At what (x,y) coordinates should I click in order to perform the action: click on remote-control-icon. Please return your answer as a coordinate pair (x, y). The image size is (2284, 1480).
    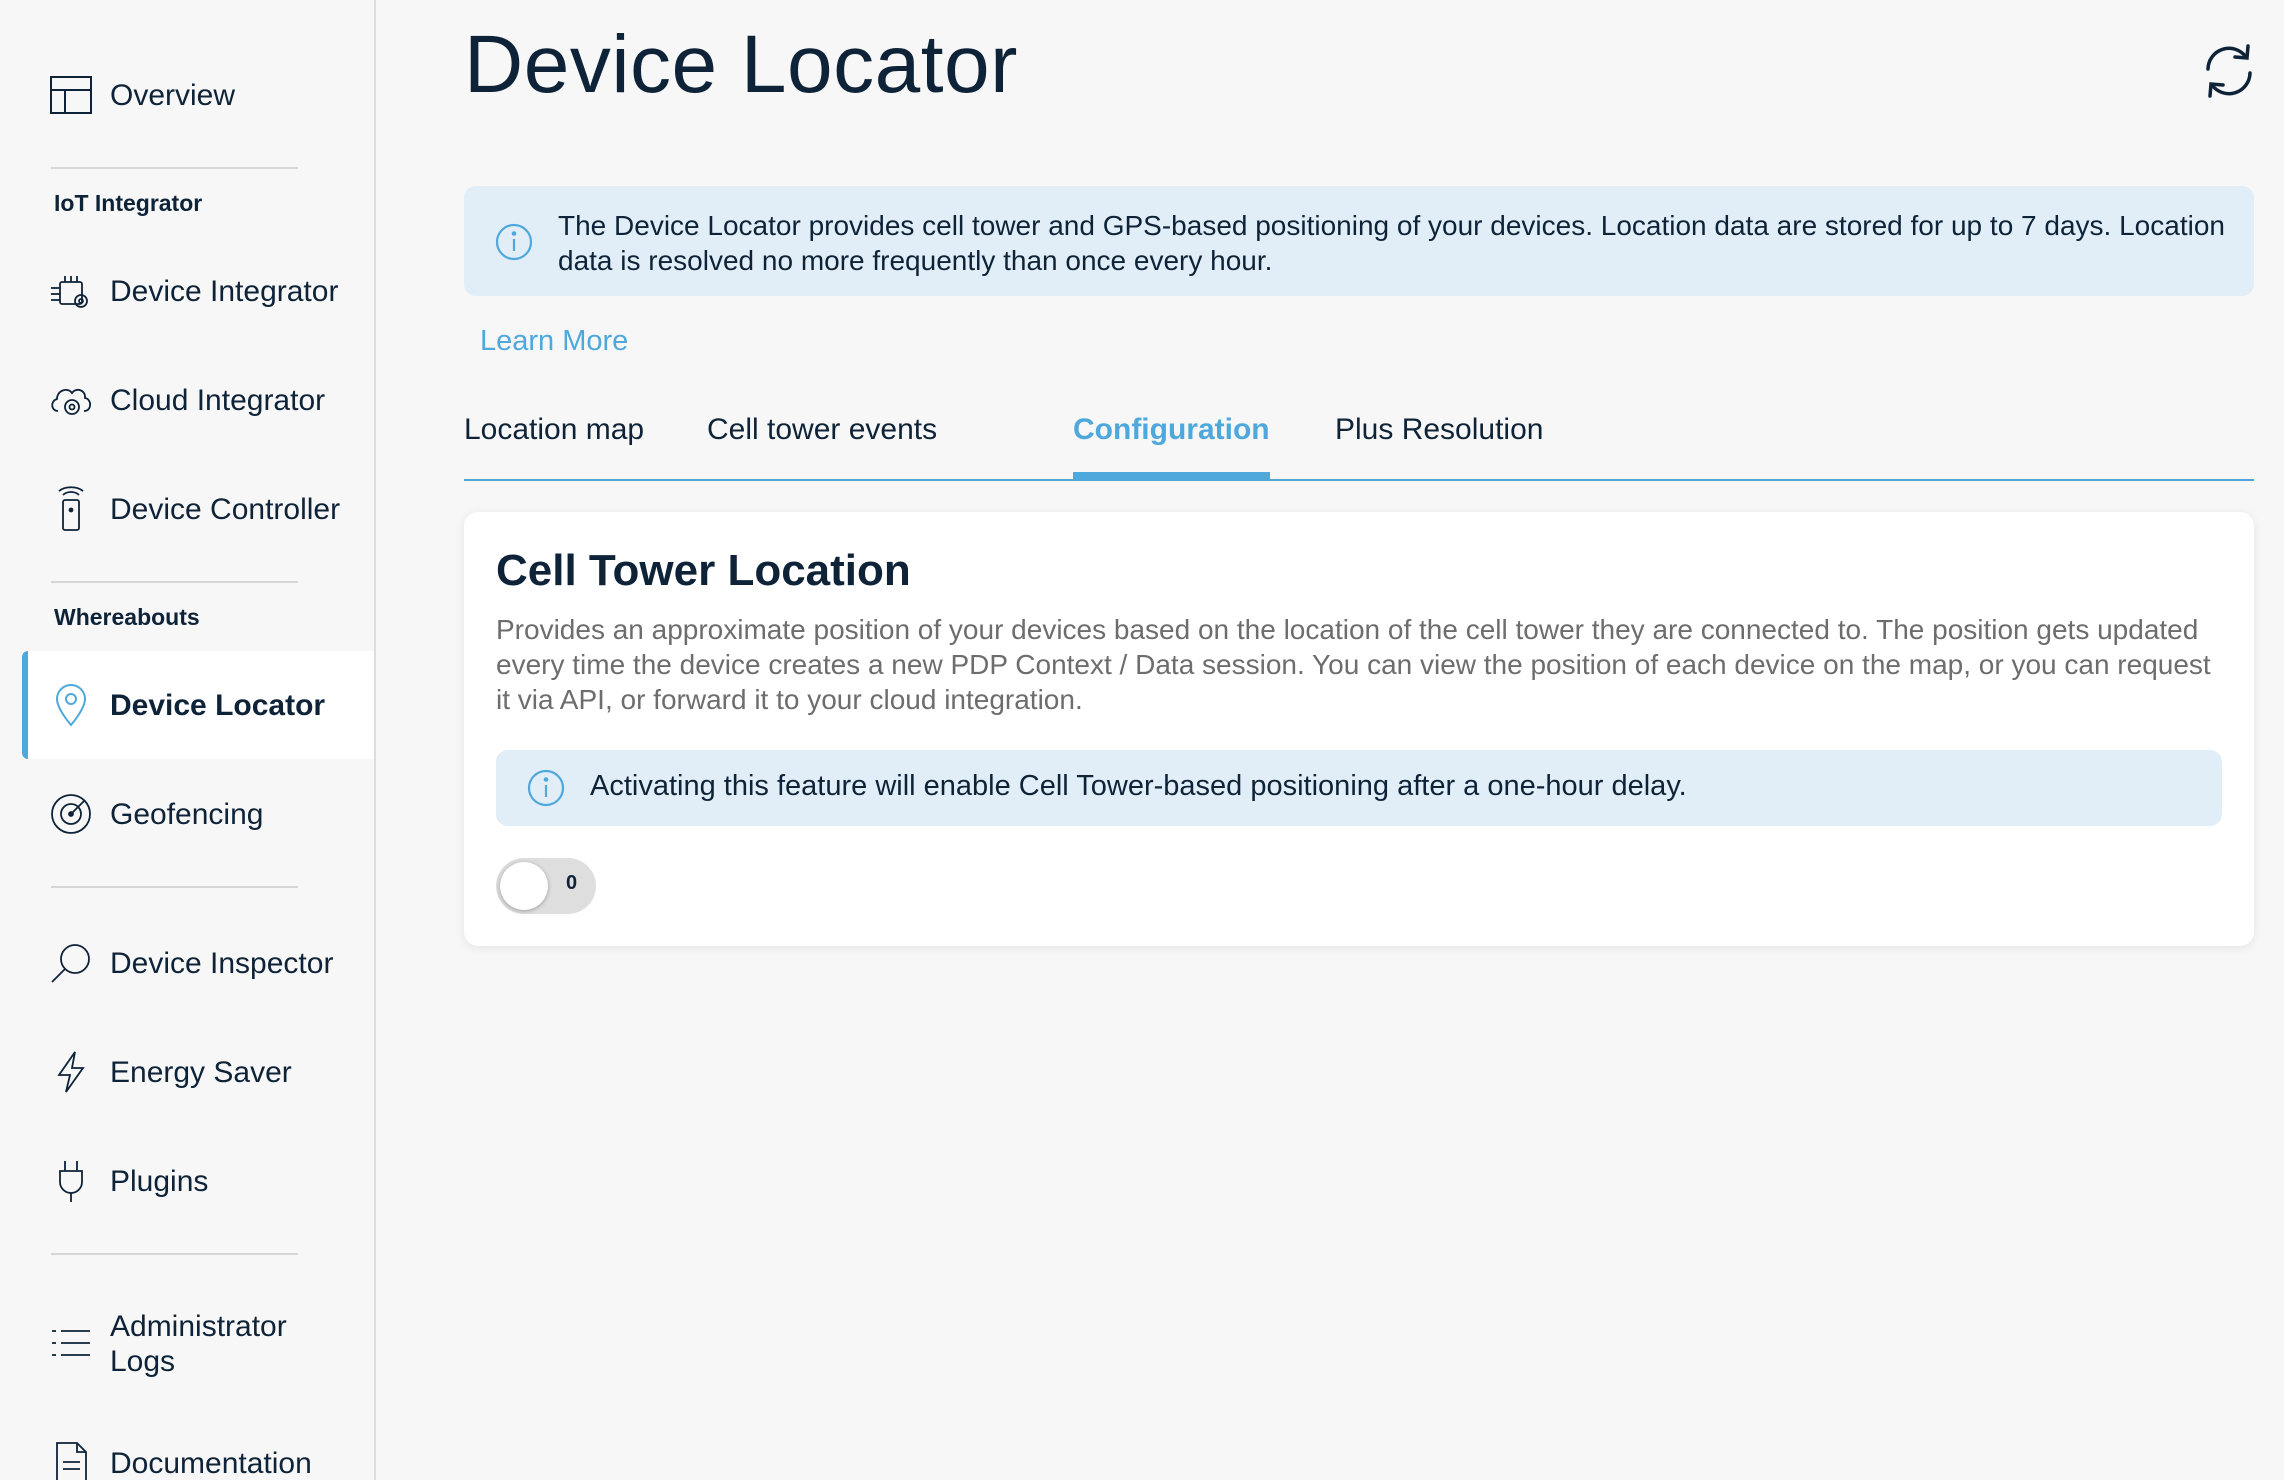
    Looking at the image, I should click on (71, 509).